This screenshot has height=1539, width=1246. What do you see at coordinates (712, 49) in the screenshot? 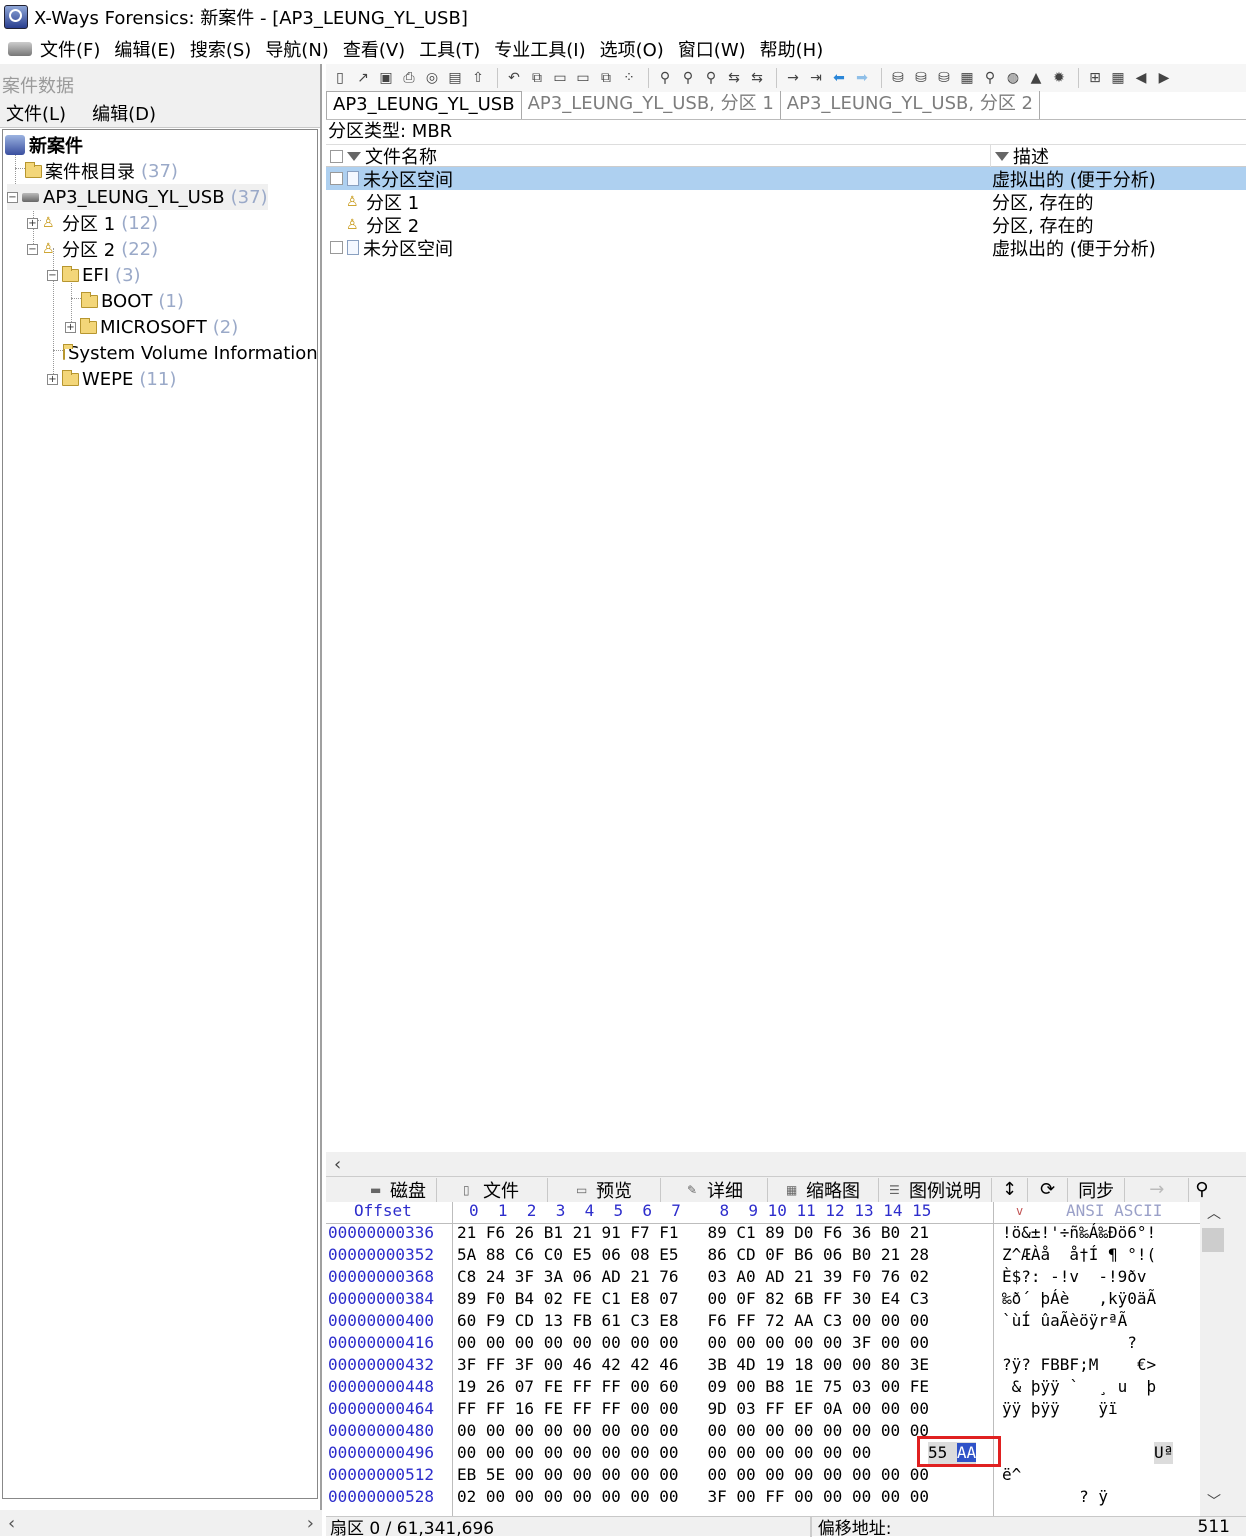
I see `menu-window: 窗口(W)` at bounding box center [712, 49].